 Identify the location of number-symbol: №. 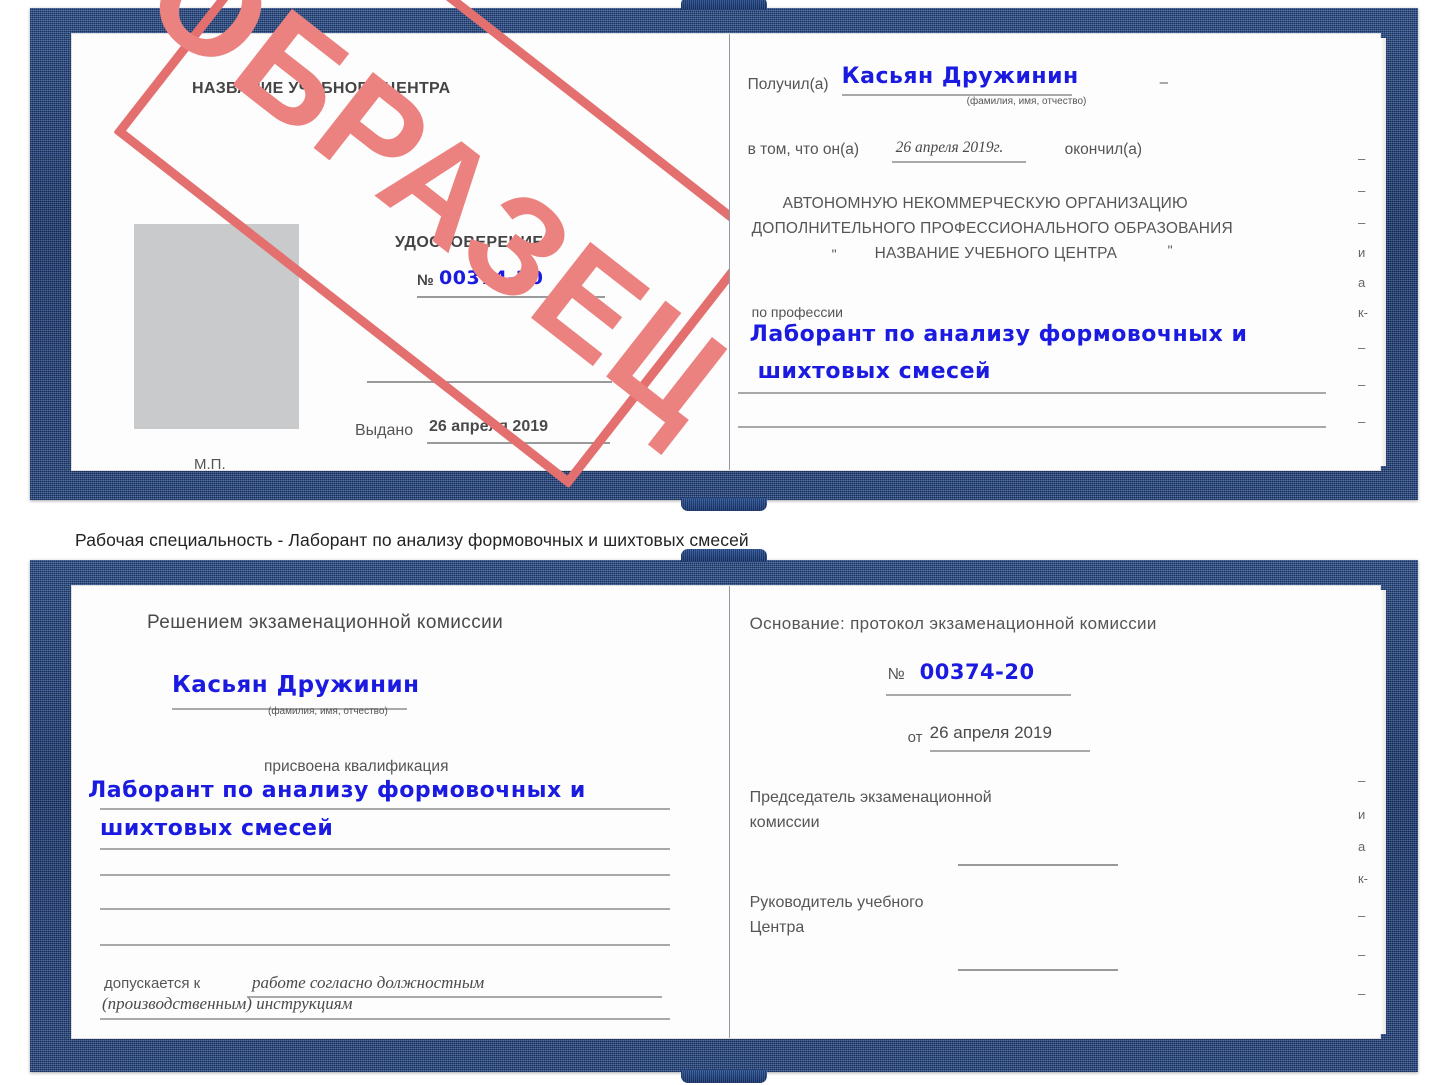
(425, 280).